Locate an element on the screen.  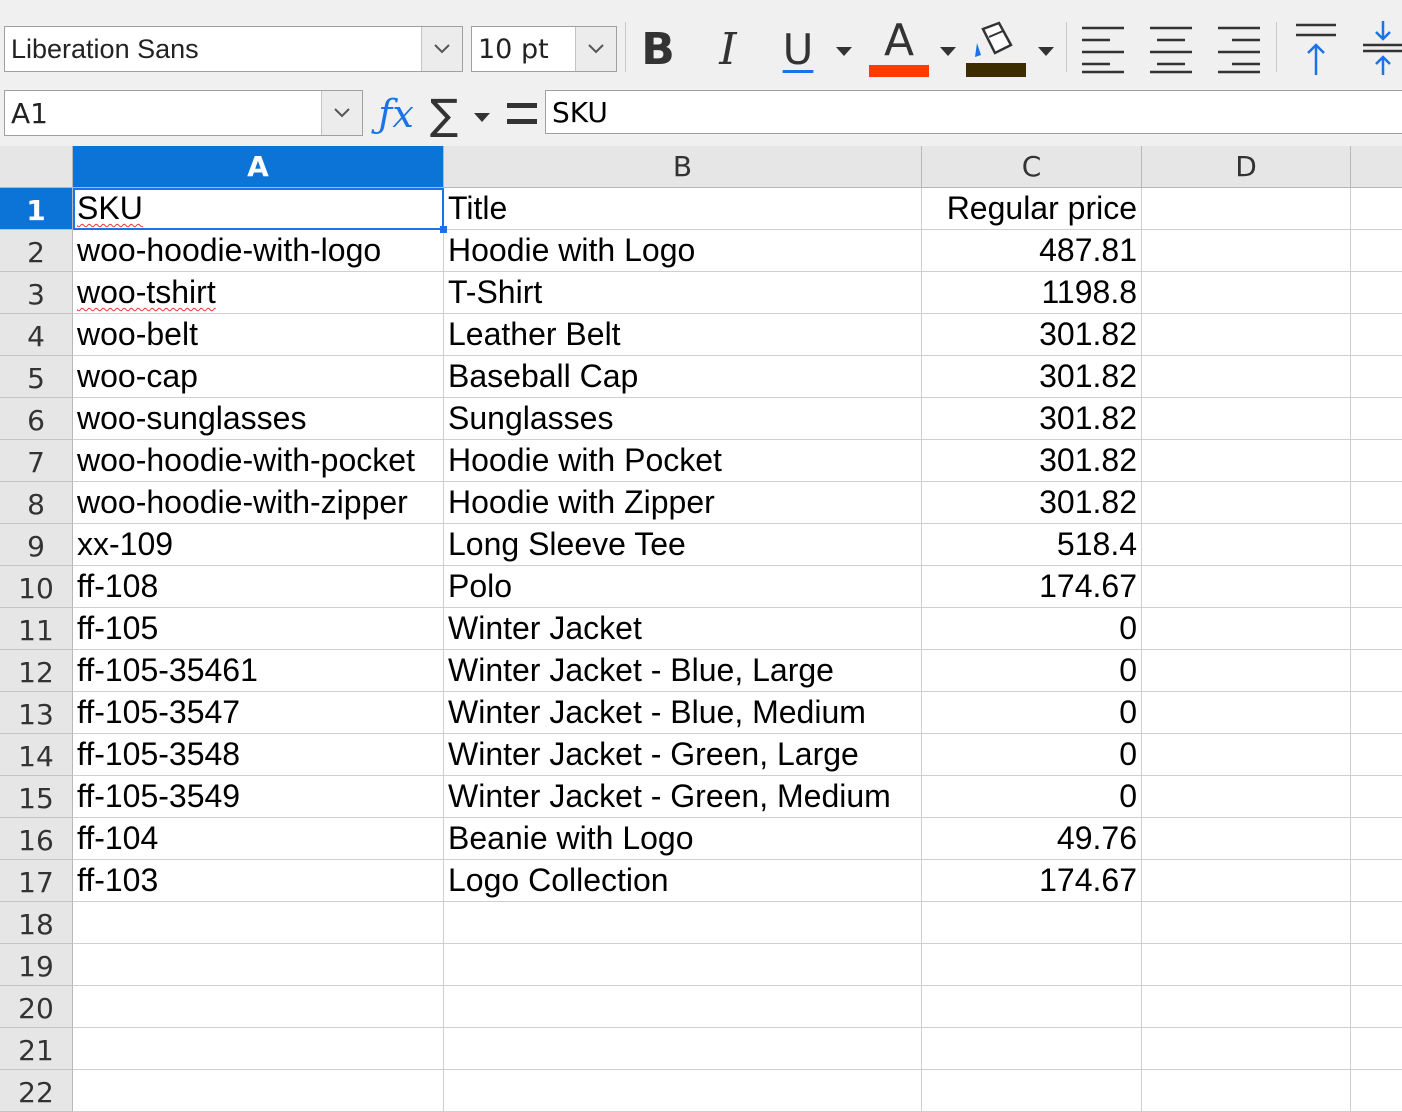
font-name-box: Liberation Sans is located at coordinates (233, 49).